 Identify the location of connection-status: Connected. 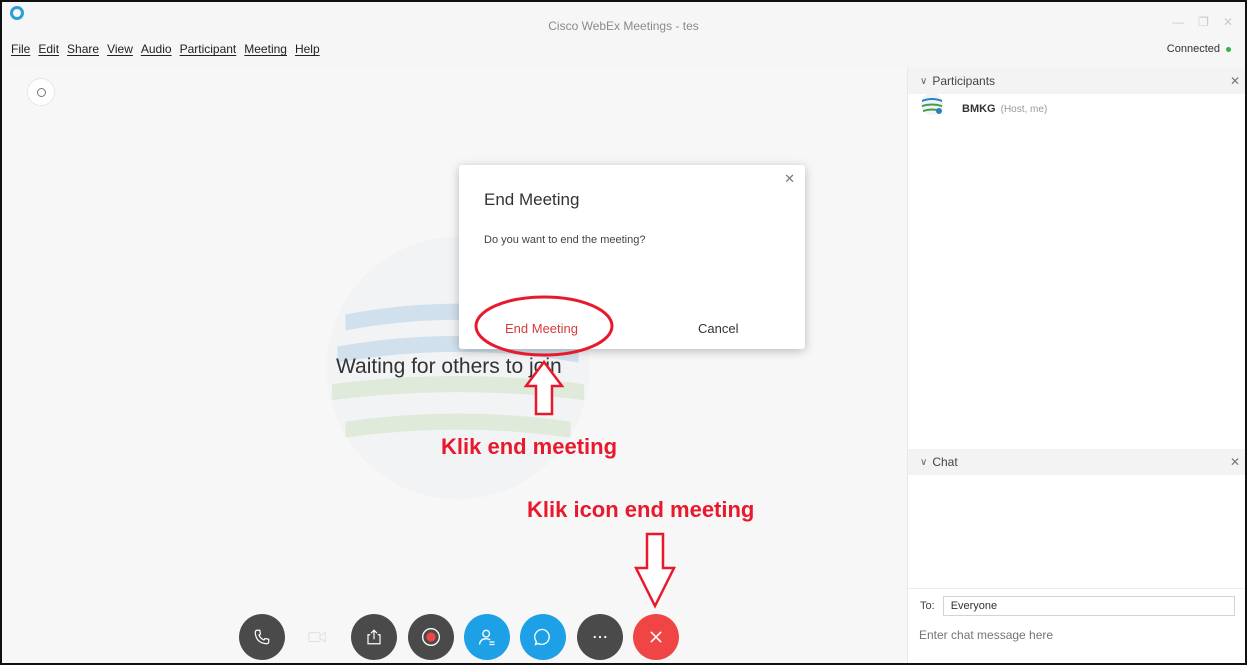
(1199, 49).